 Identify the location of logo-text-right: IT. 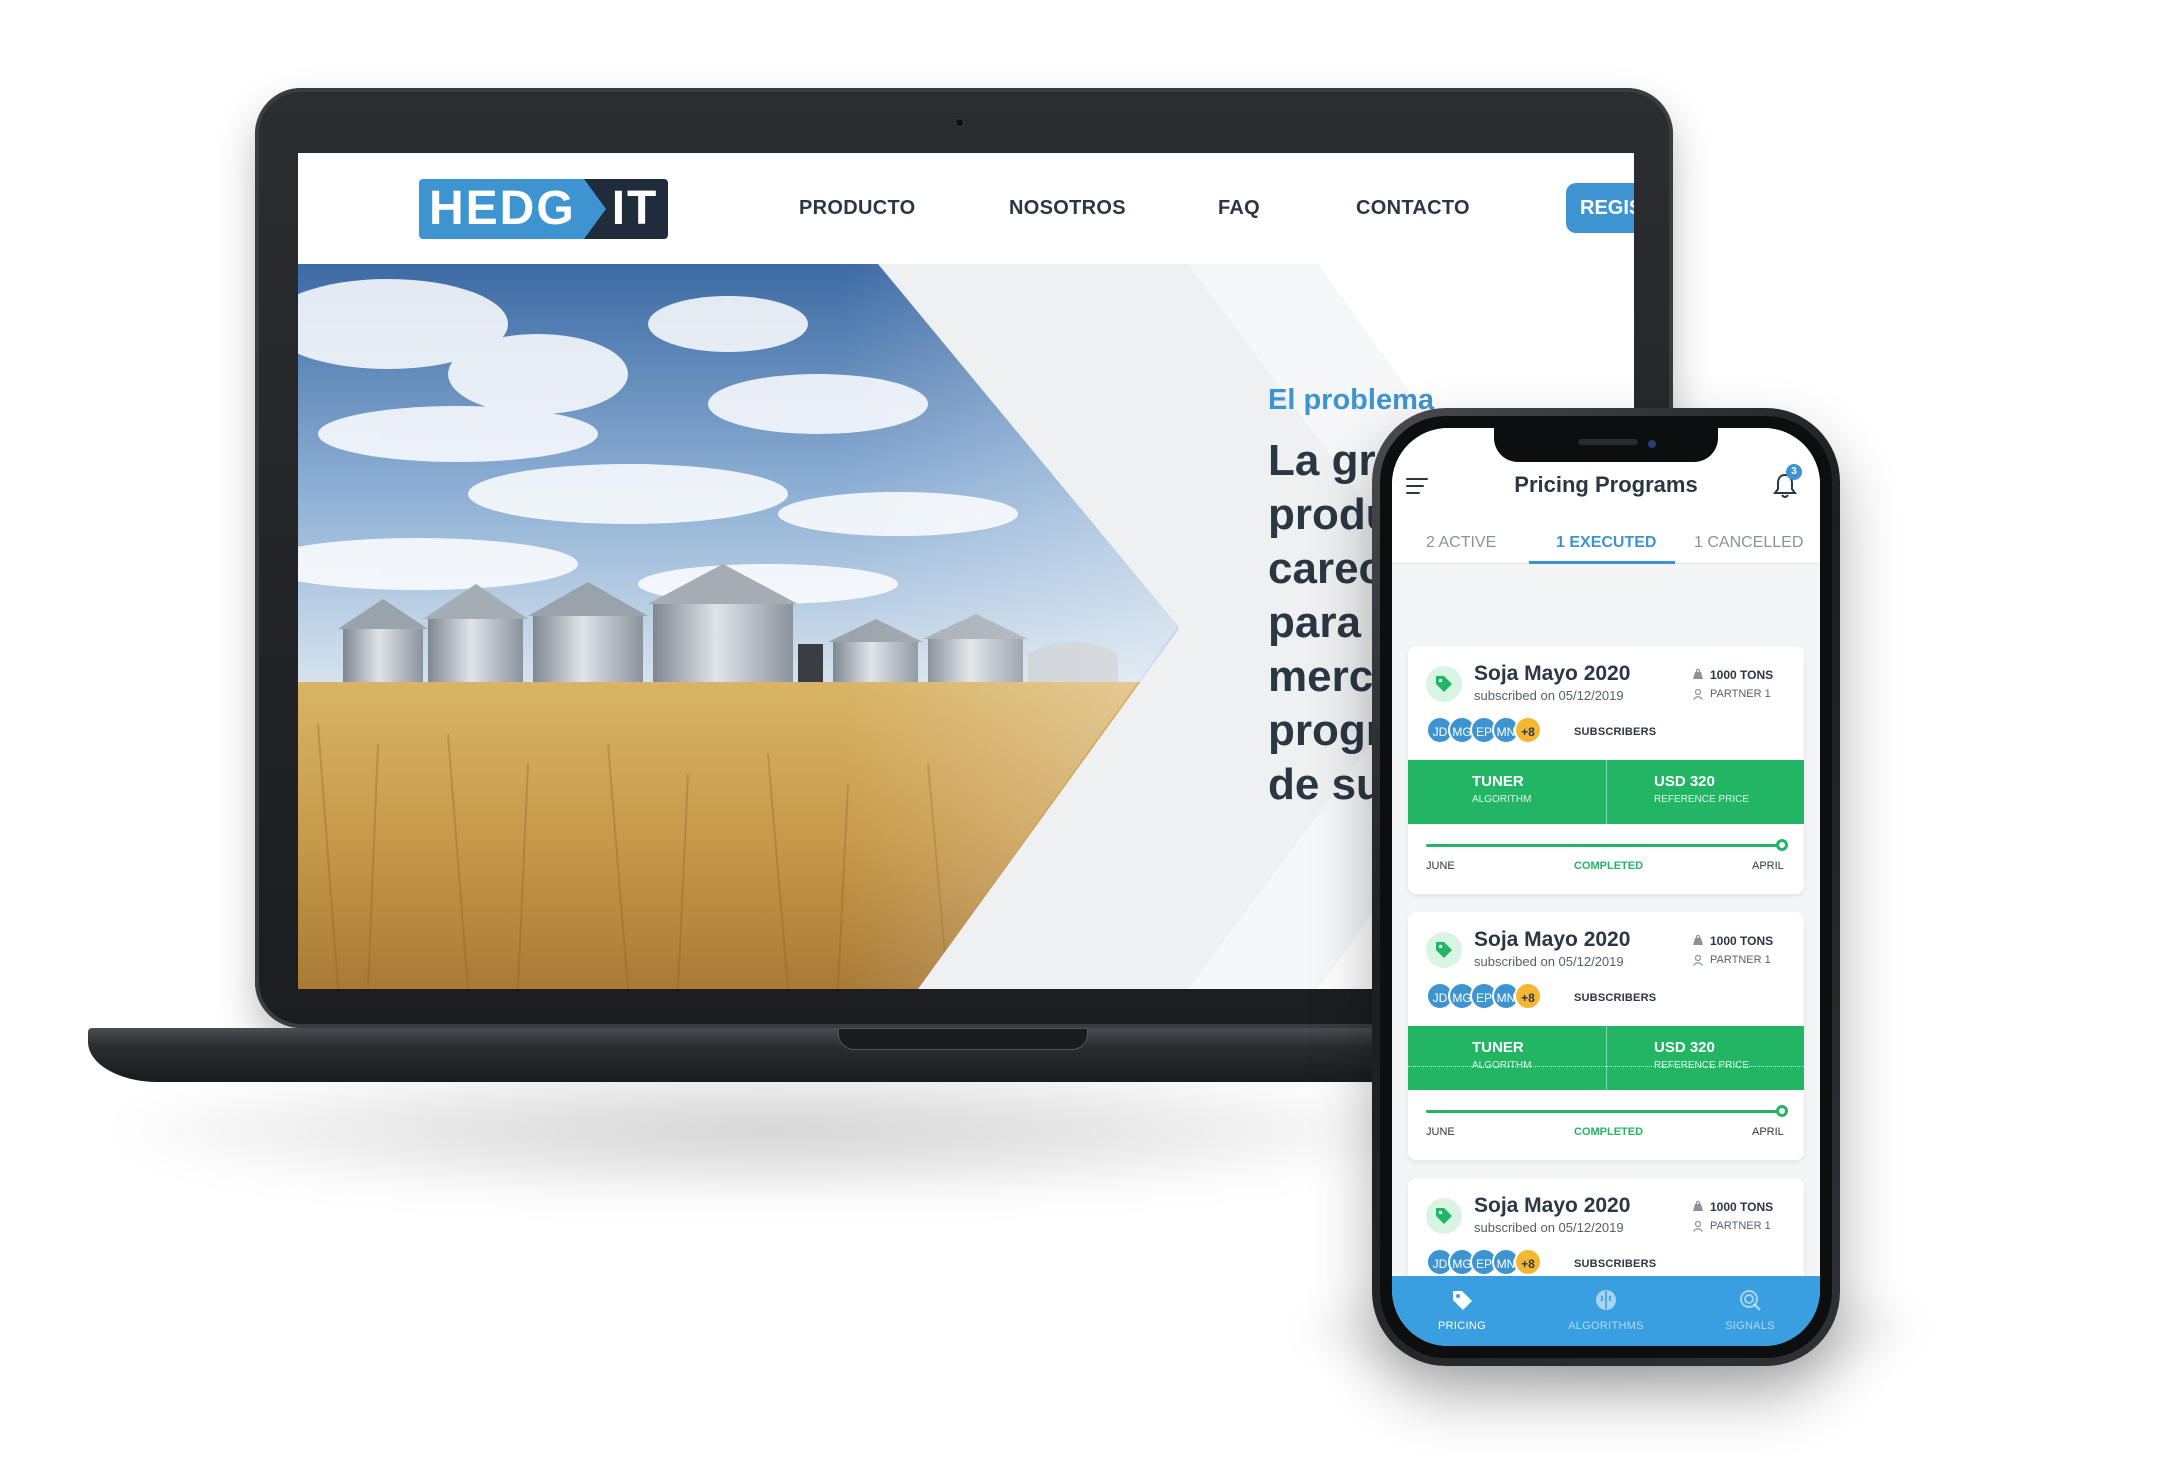
(637, 209).